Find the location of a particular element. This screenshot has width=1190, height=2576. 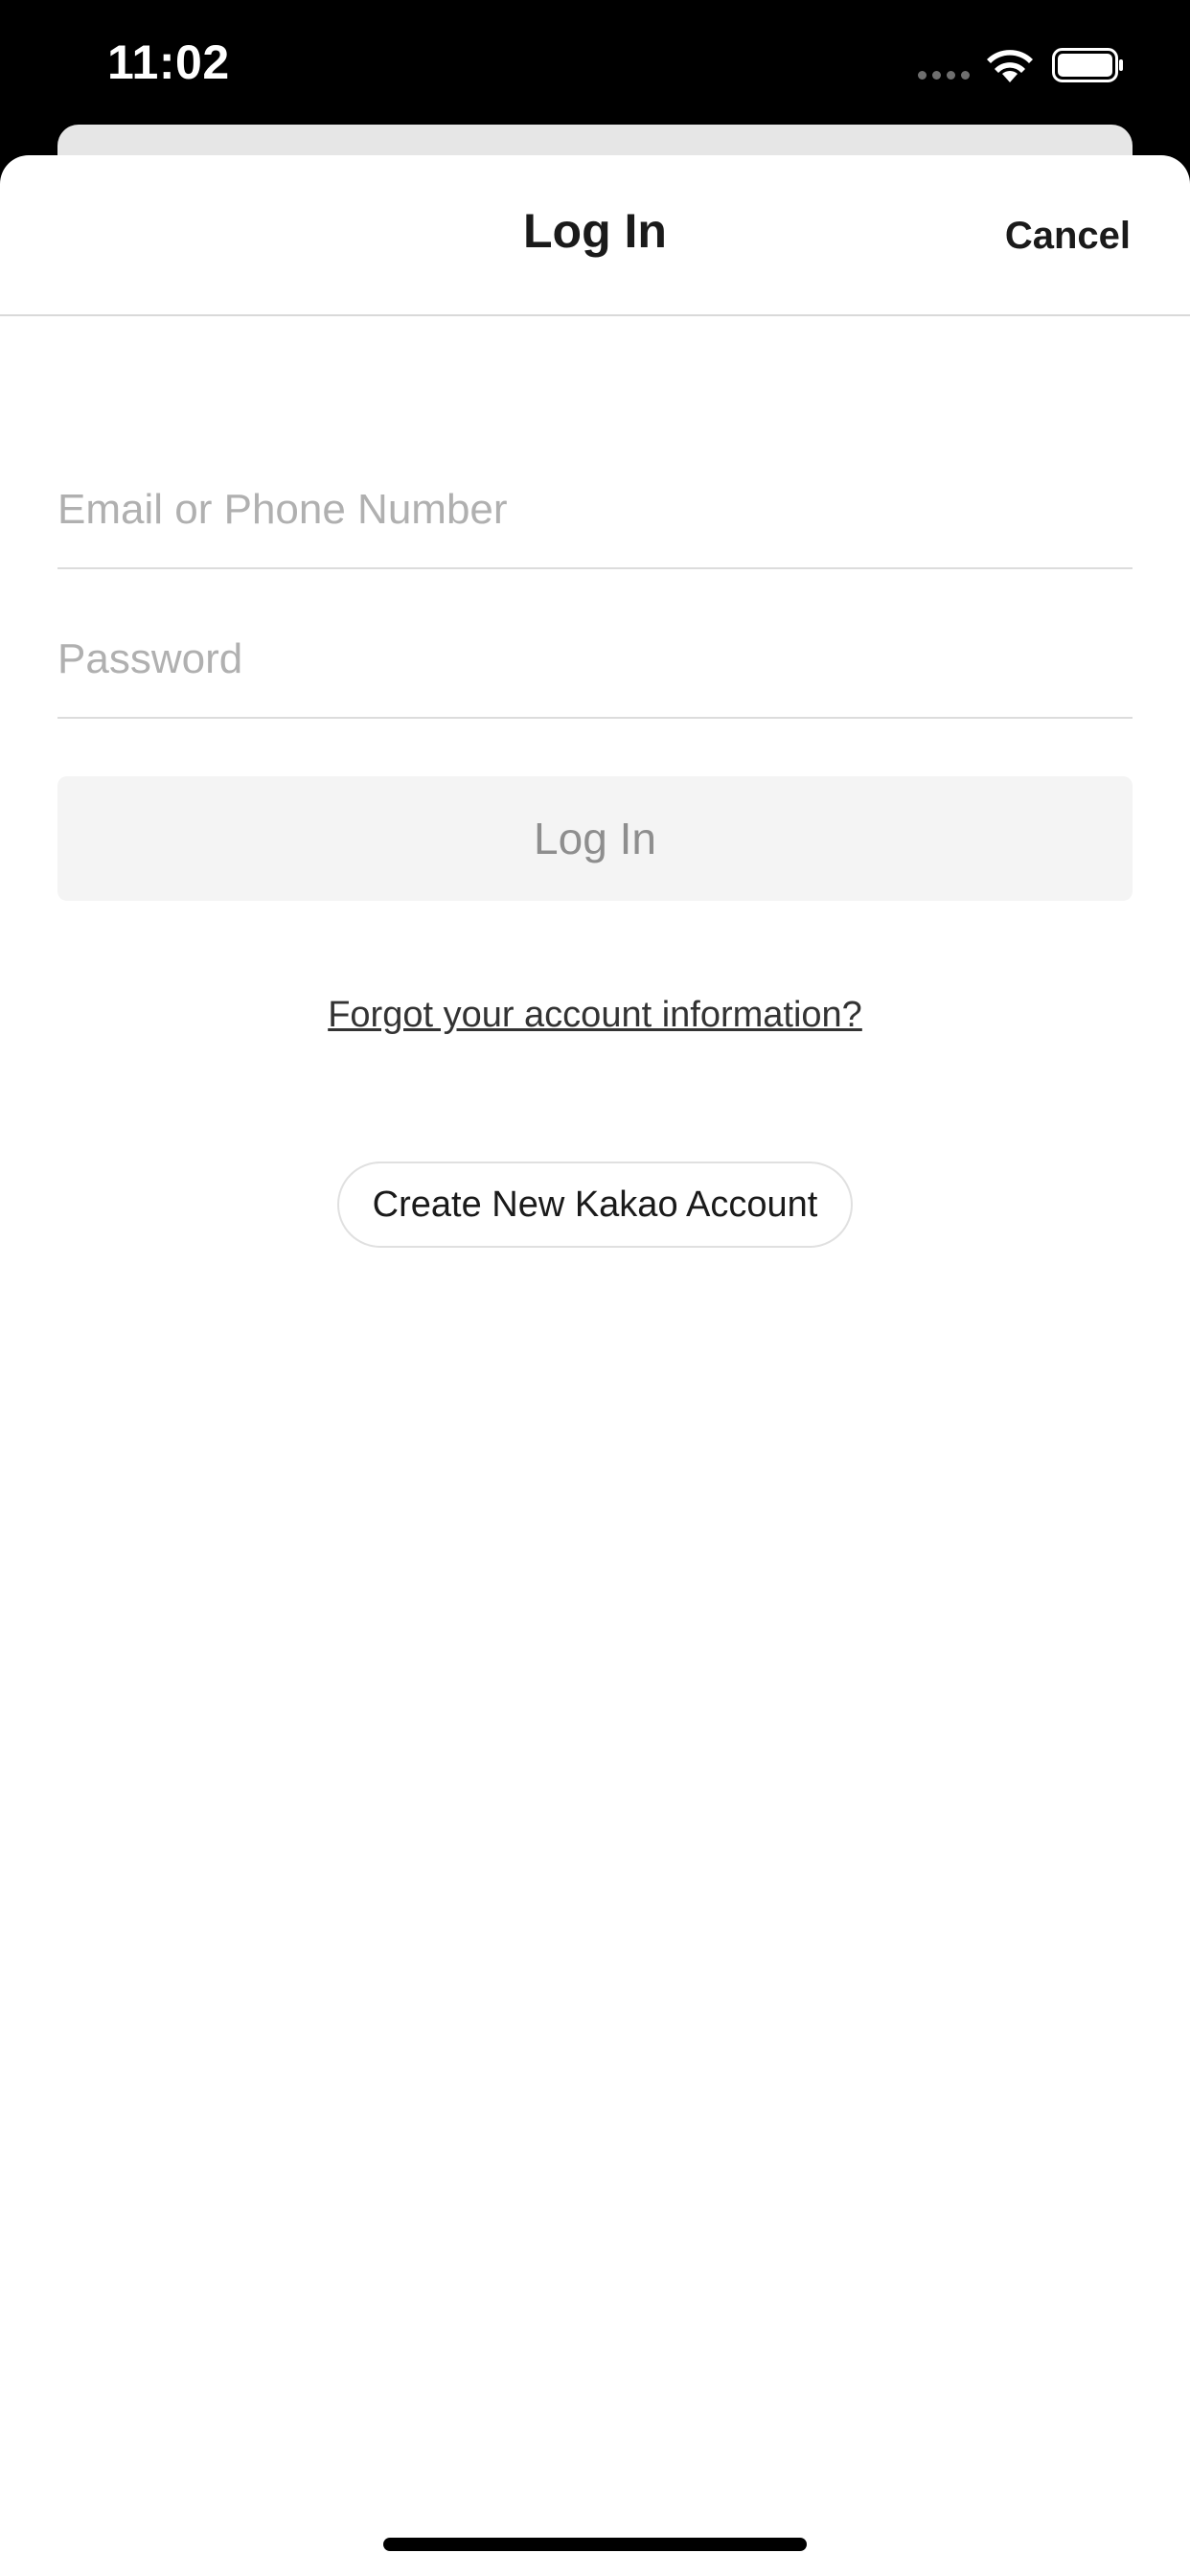

home-indicator is located at coordinates (595, 2544).